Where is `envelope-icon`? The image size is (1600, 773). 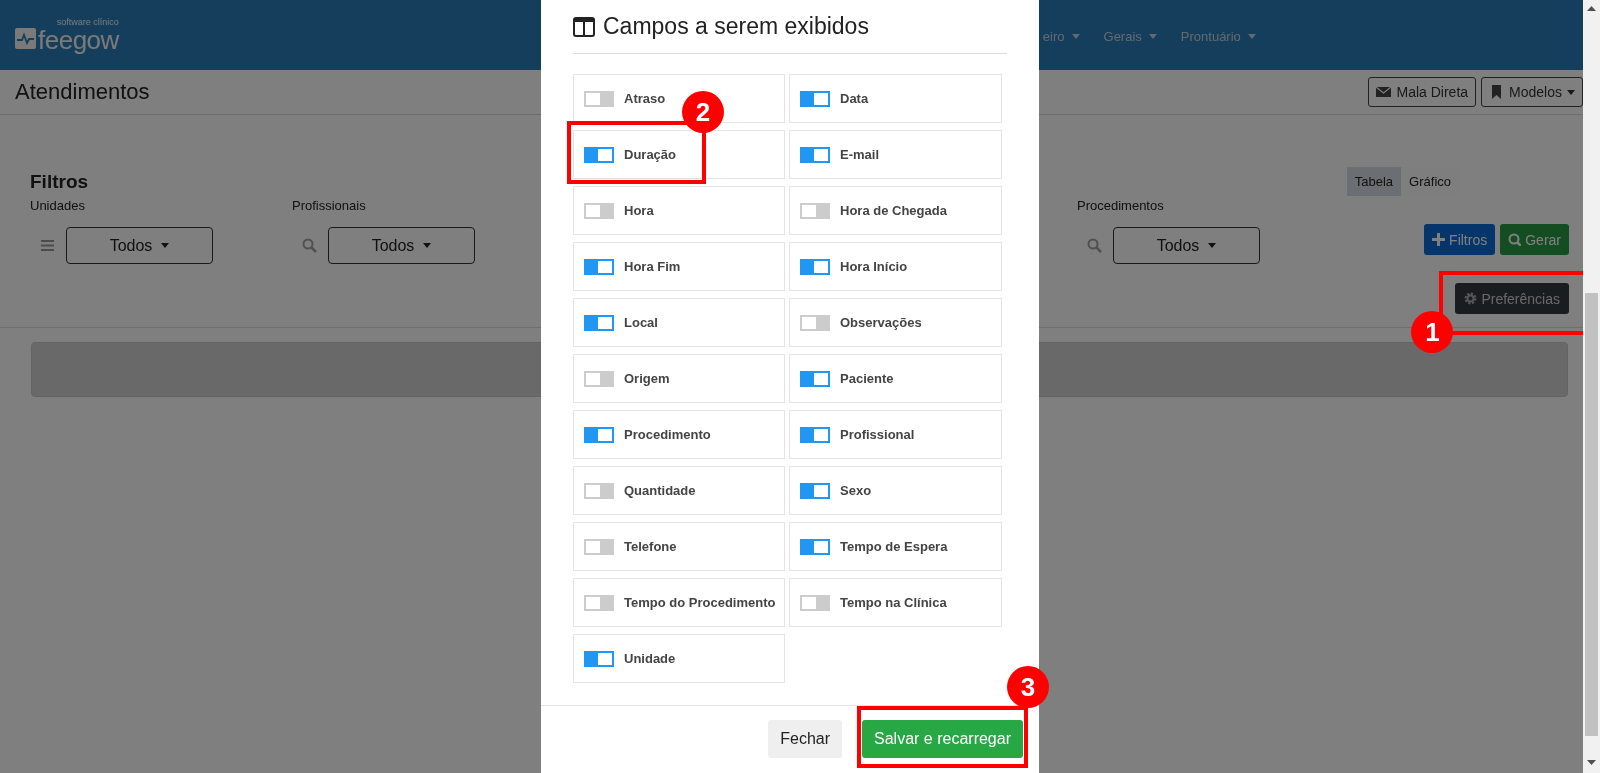
envelope-icon is located at coordinates (1384, 92).